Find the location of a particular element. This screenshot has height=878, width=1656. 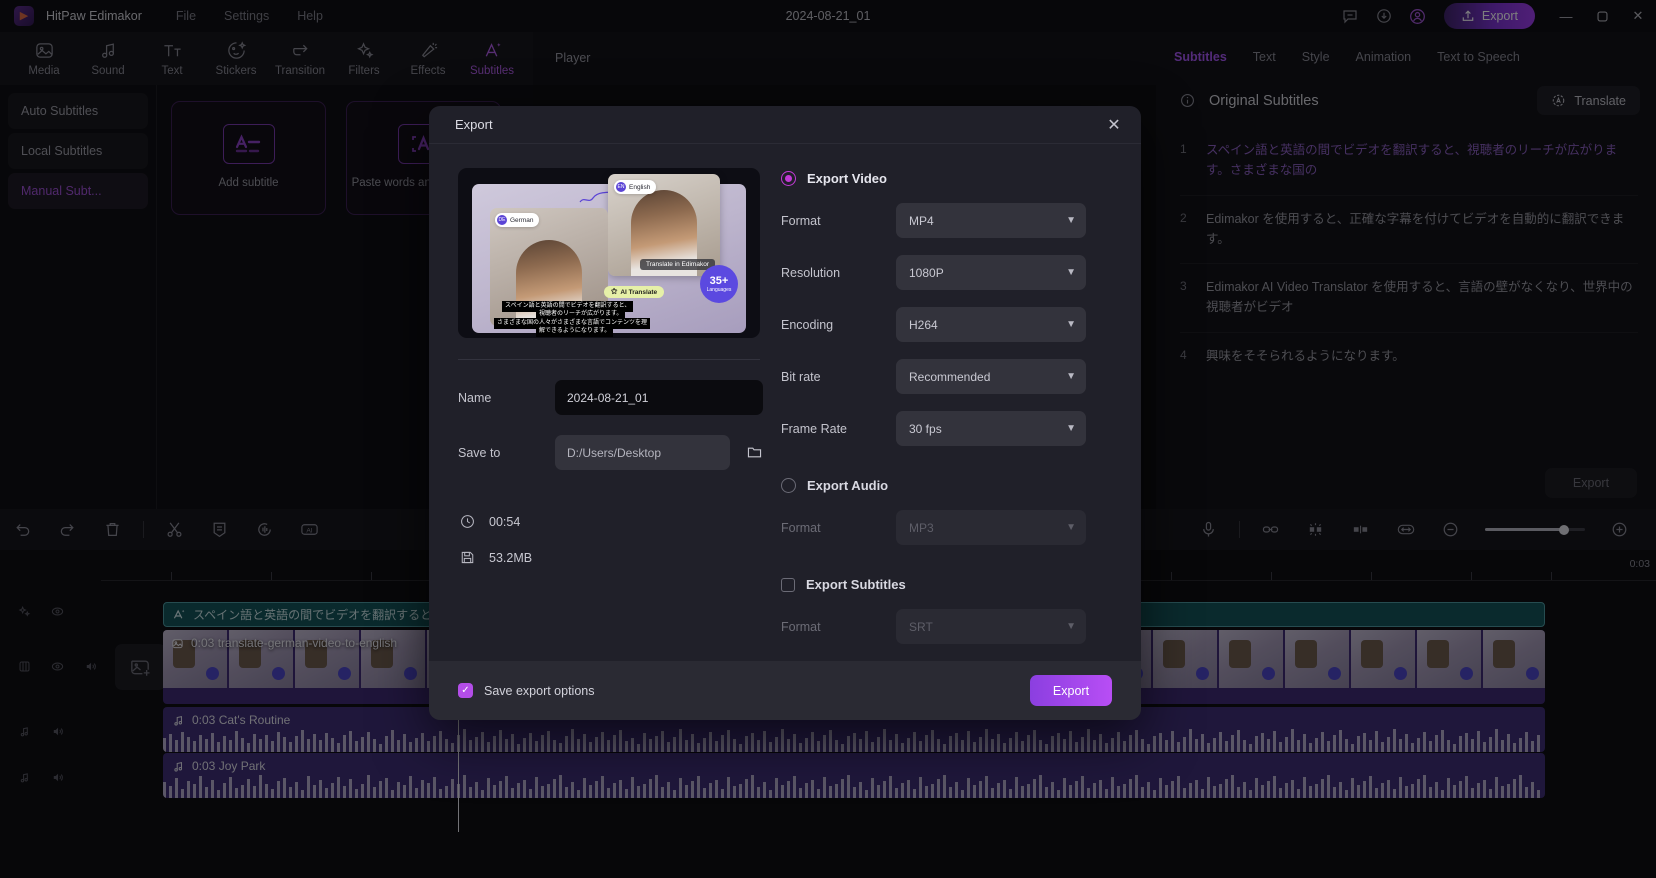

resolution-value: 1080P is located at coordinates (926, 272).